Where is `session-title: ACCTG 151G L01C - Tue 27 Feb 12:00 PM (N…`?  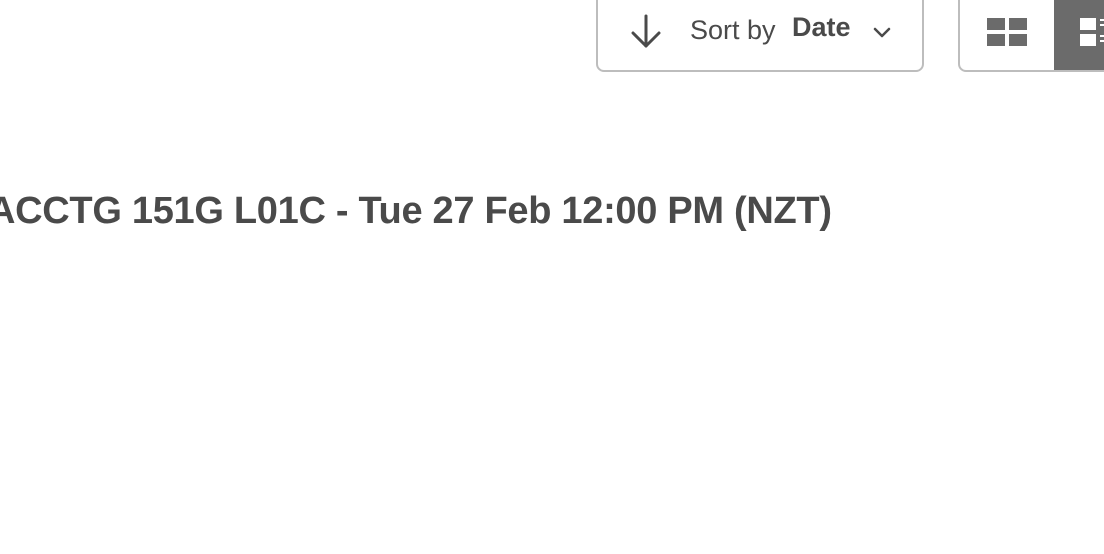 session-title: ACCTG 151G L01C - Tue 27 Feb 12:00 PM (N… is located at coordinates (416, 211).